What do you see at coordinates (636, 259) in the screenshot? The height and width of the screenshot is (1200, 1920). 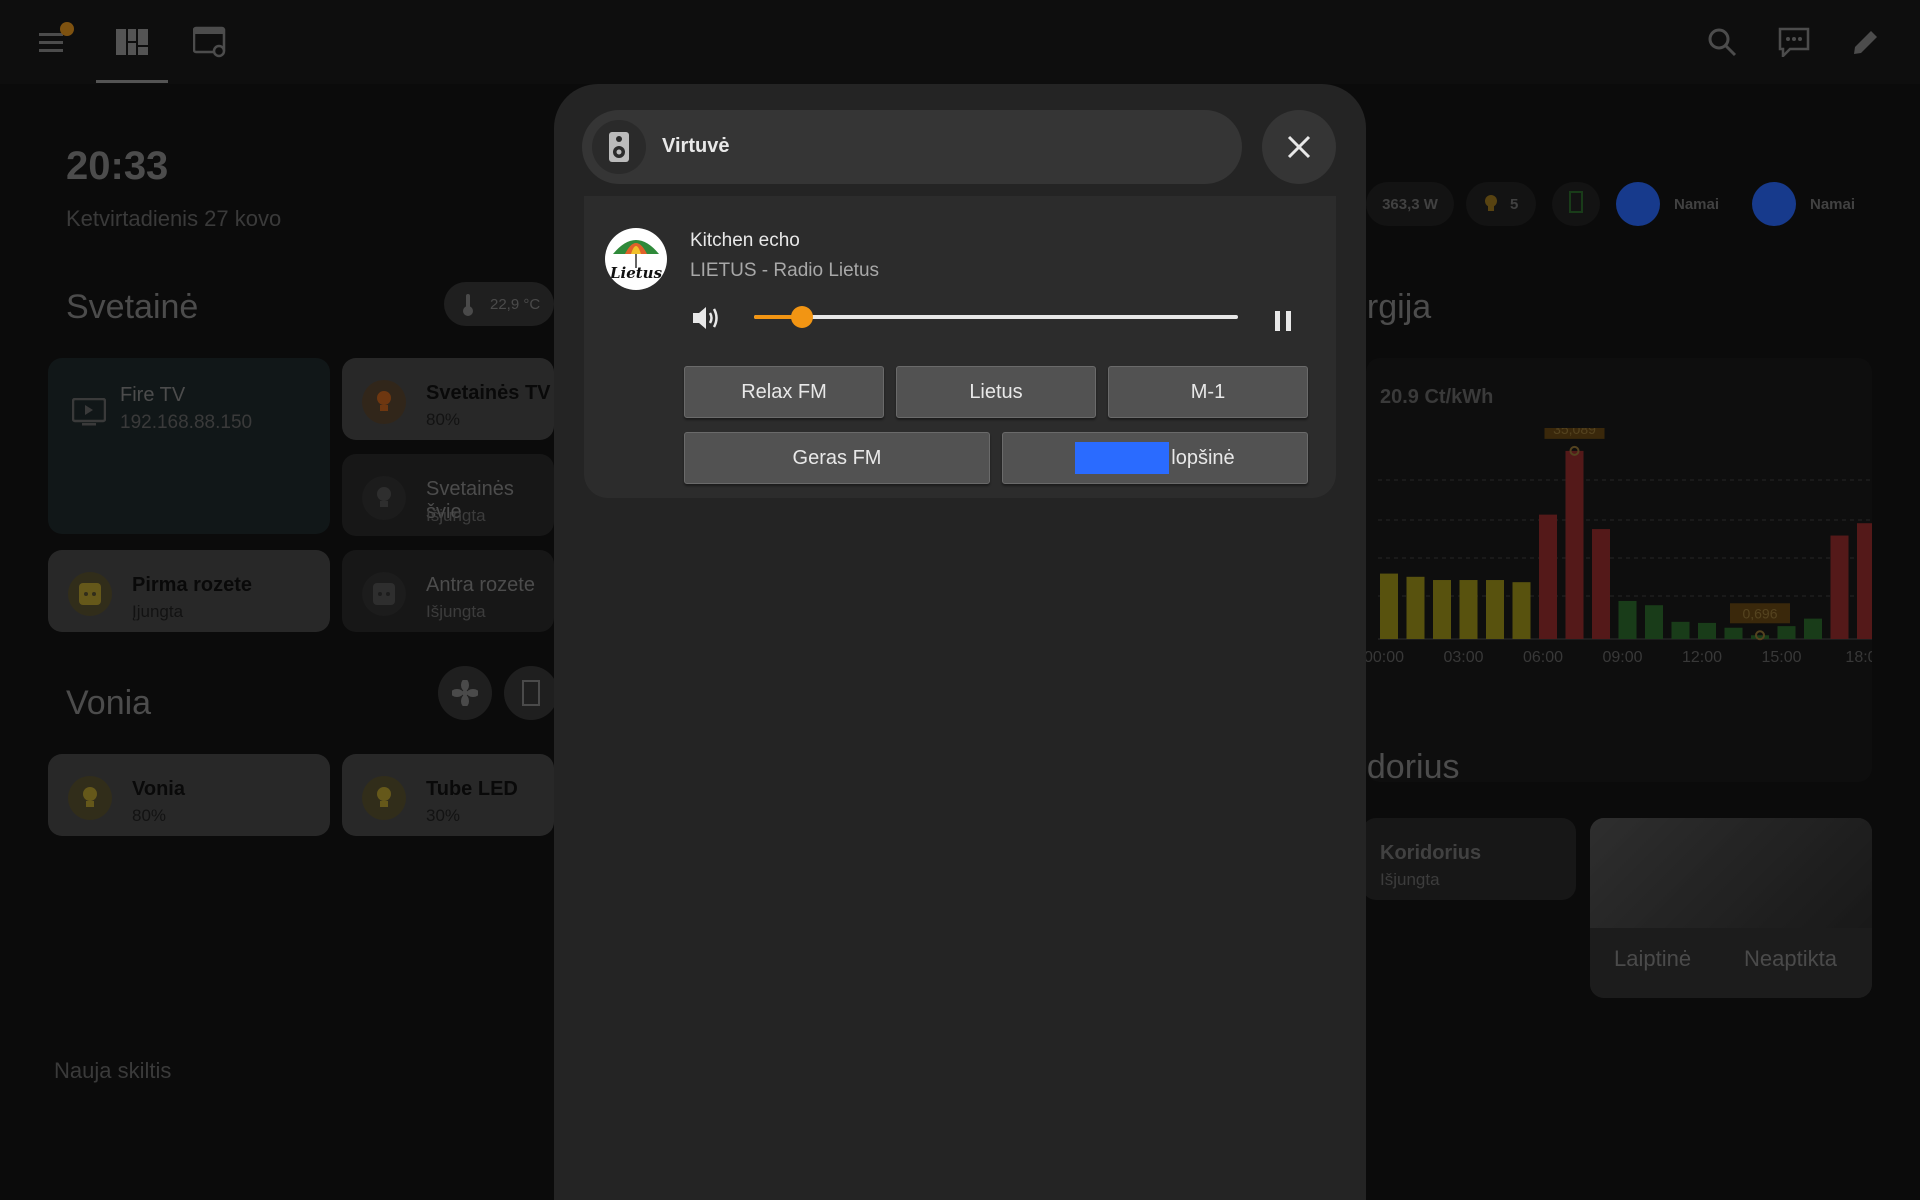 I see `station-logo: Lietus` at bounding box center [636, 259].